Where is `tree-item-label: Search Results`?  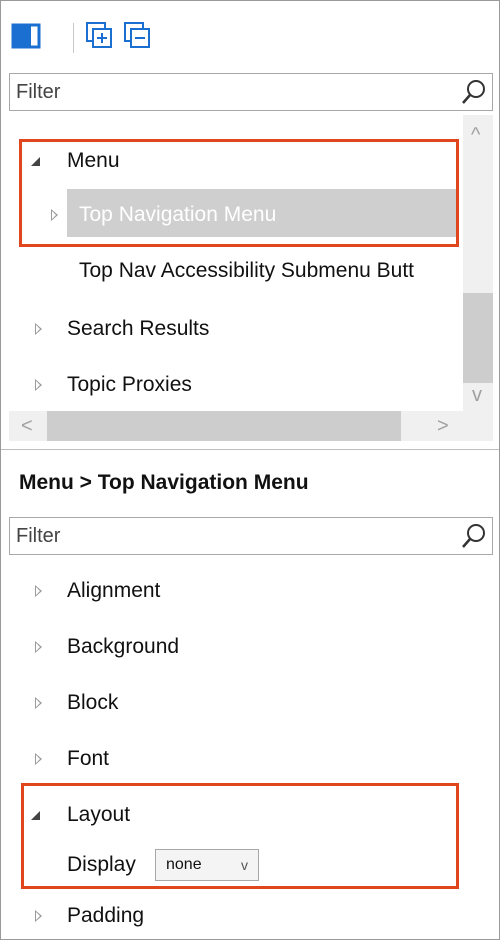
tree-item-label: Search Results is located at coordinates (138, 328).